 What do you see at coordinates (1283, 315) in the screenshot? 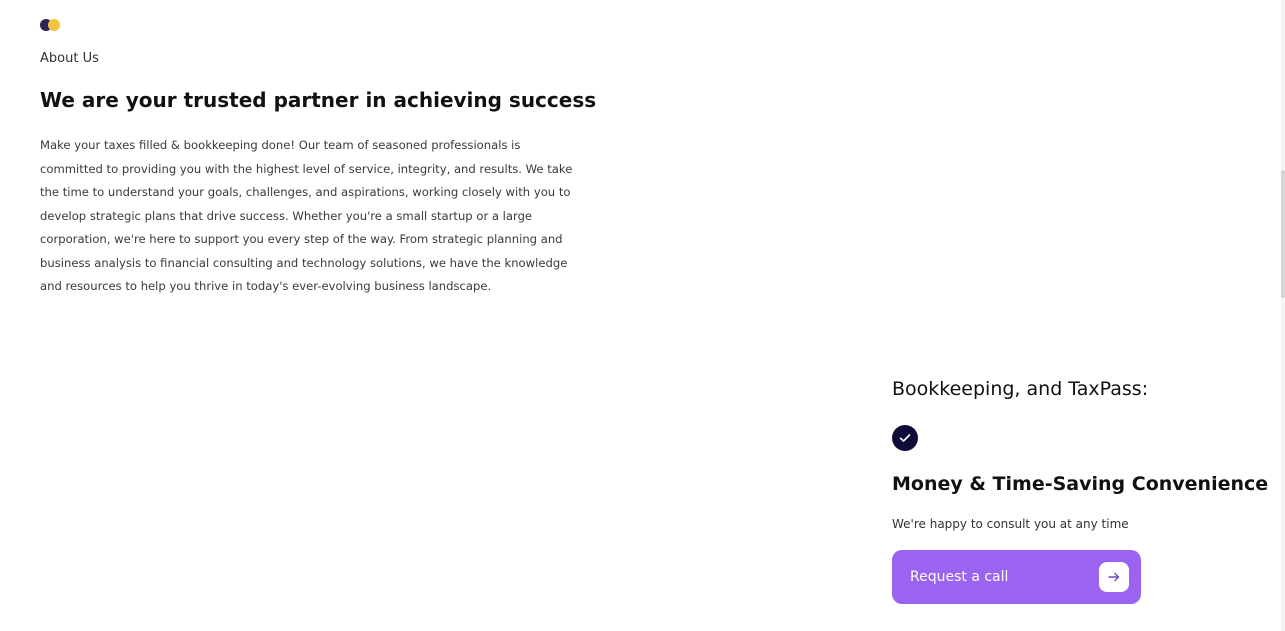
I see `scrollbar-track` at bounding box center [1283, 315].